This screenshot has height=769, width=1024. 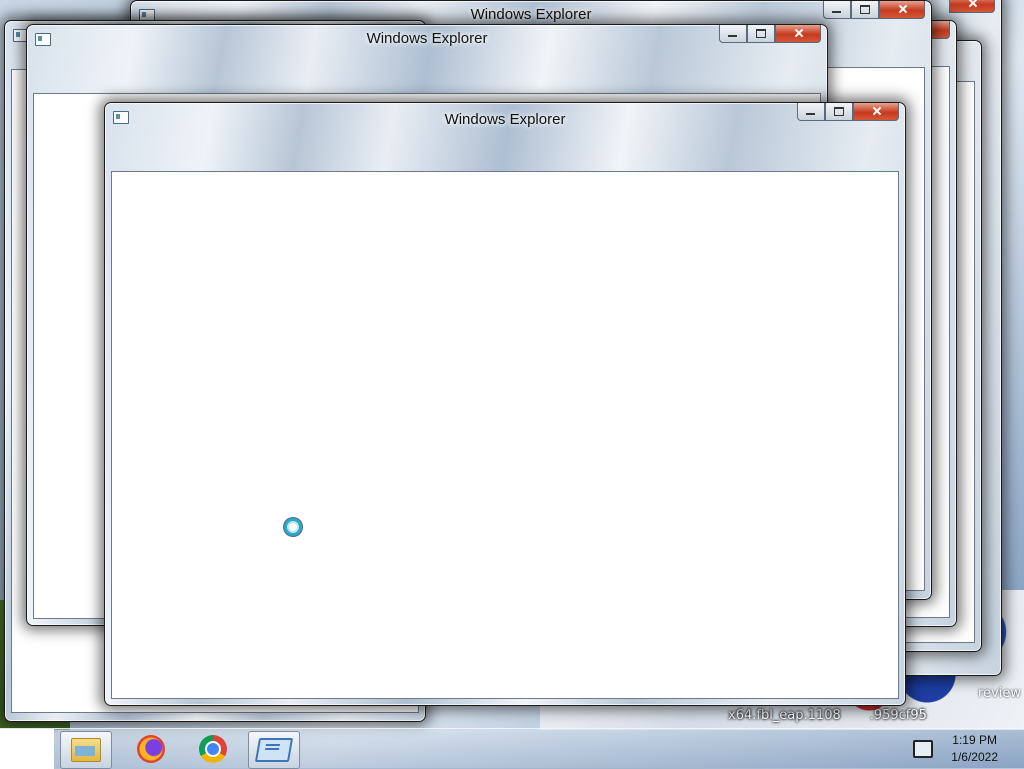 What do you see at coordinates (923, 749) in the screenshot?
I see `network-icon` at bounding box center [923, 749].